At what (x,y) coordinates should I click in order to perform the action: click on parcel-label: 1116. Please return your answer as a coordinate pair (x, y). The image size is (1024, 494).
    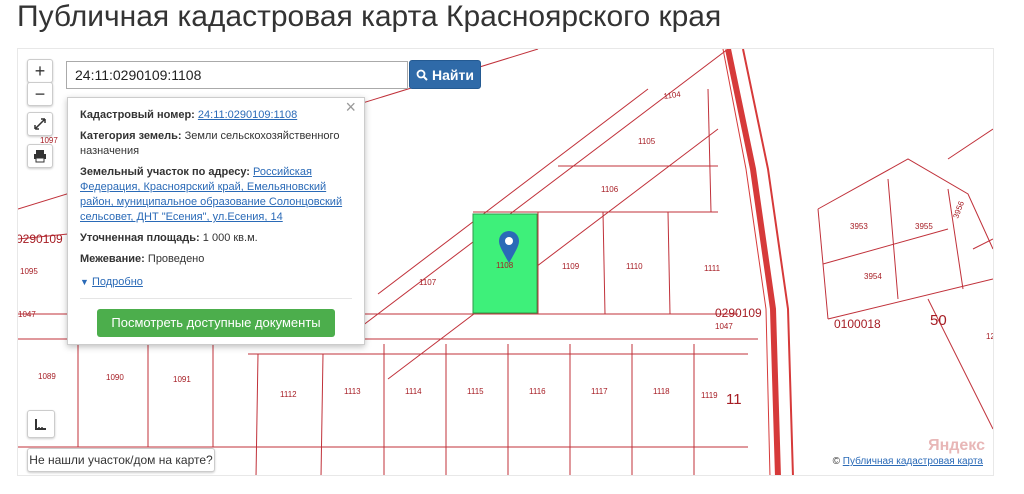
    Looking at the image, I should click on (537, 391).